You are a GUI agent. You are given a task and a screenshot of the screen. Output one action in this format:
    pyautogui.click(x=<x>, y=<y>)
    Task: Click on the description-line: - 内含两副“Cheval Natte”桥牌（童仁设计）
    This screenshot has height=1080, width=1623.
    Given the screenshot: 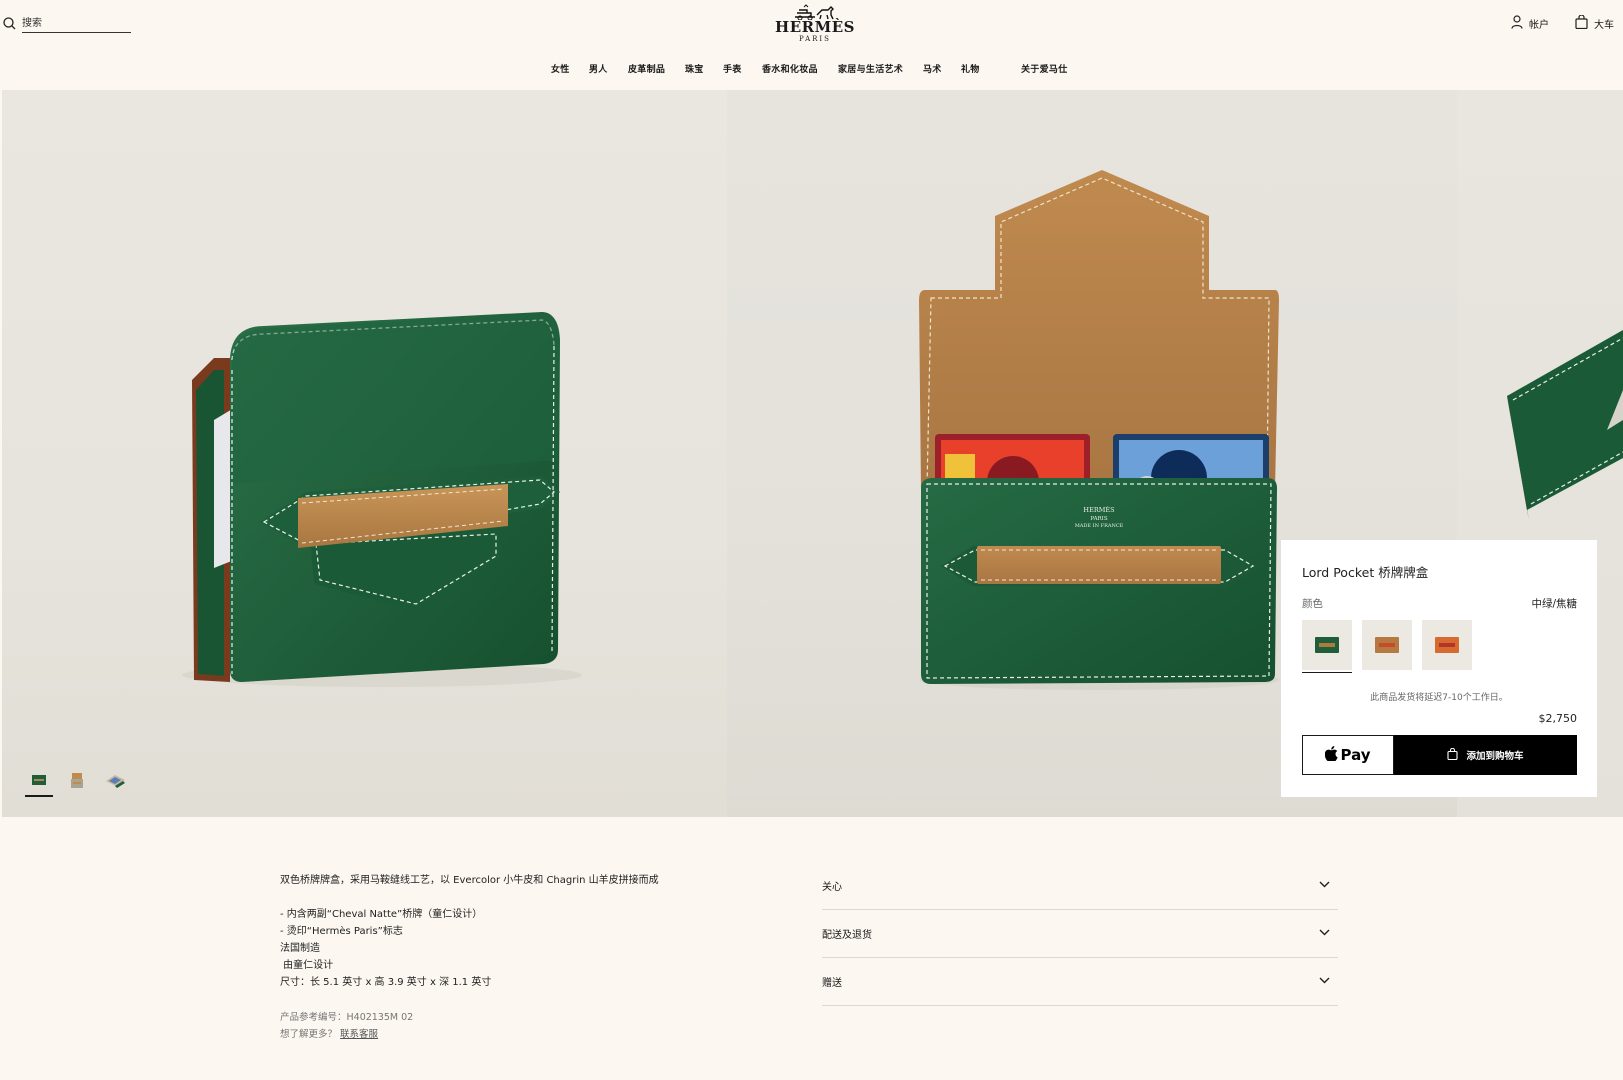 What is the action you would take?
    pyautogui.click(x=381, y=914)
    